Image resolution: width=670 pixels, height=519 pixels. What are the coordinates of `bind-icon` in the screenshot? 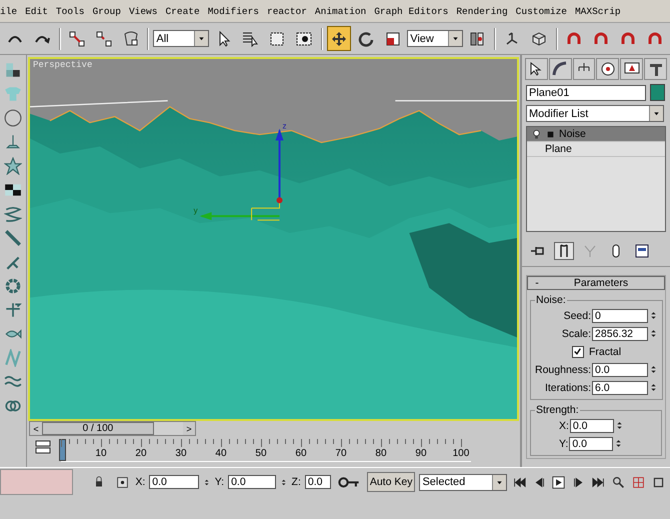 It's located at (130, 38).